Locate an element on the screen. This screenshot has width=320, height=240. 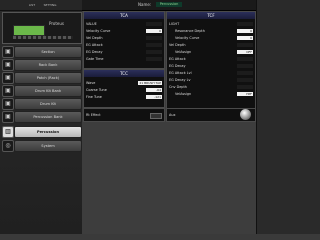
toolbar: LIST SETTING is located at coordinates (41, 5).